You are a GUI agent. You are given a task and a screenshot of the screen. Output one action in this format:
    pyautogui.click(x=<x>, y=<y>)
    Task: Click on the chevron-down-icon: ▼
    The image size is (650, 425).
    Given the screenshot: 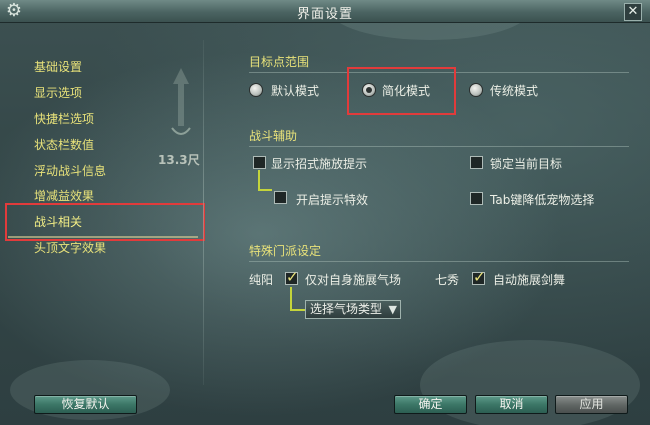 What is the action you would take?
    pyautogui.click(x=392, y=309)
    